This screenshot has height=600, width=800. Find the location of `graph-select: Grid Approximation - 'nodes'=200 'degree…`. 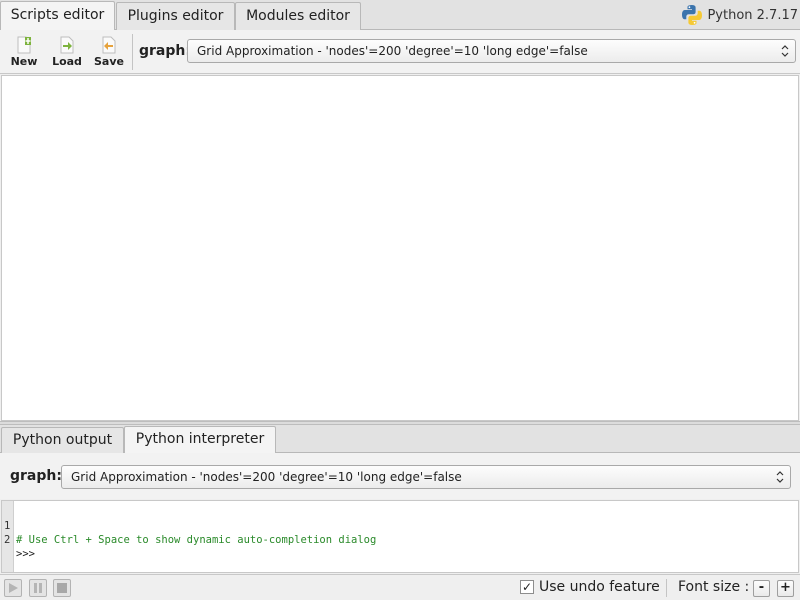

graph-select: Grid Approximation - 'nodes'=200 'degree… is located at coordinates (491, 51).